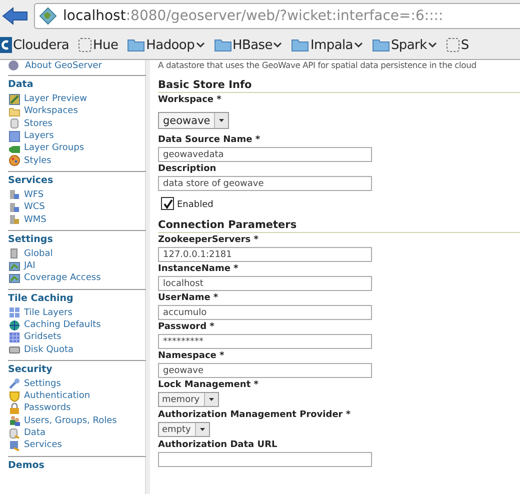 The height and width of the screenshot is (494, 520). What do you see at coordinates (189, 298) in the screenshot?
I see `field-label: UserName *` at bounding box center [189, 298].